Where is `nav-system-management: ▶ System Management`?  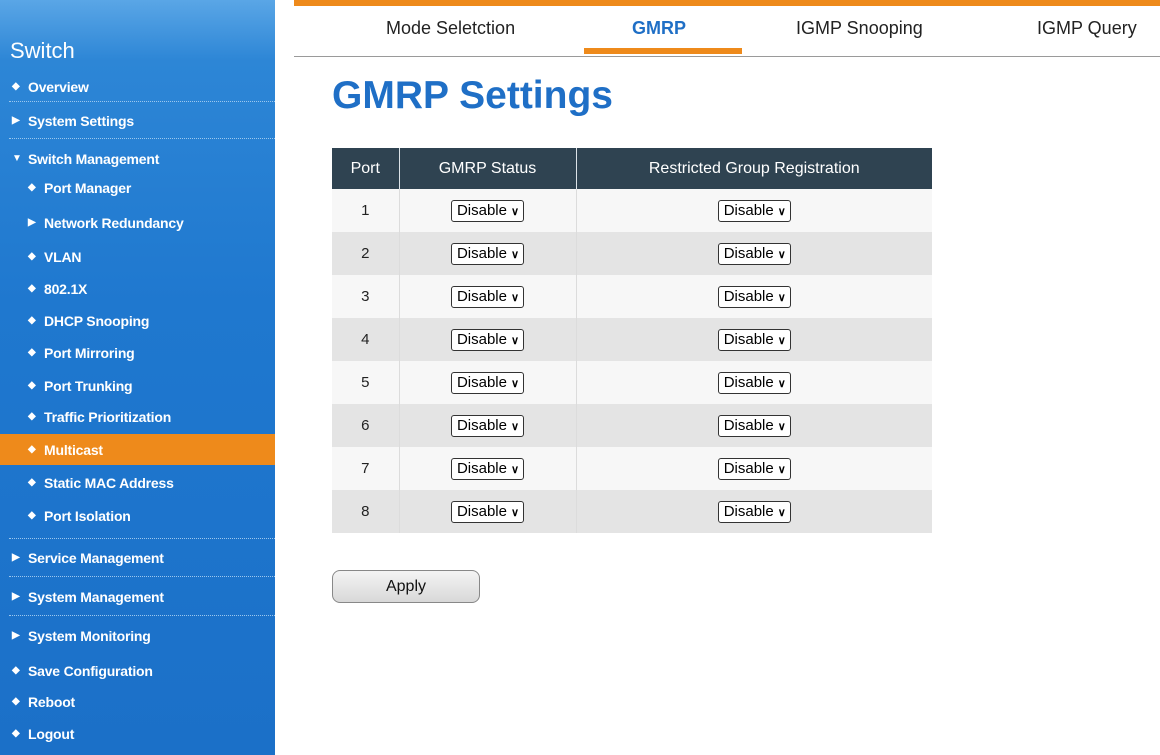 nav-system-management: ▶ System Management is located at coordinates (137, 596).